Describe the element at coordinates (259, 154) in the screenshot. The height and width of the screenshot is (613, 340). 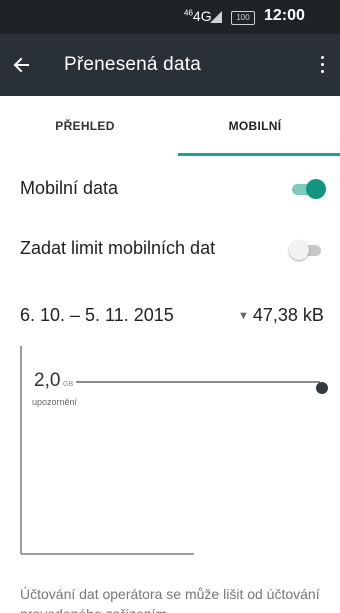
I see `tab-indicator` at that location.